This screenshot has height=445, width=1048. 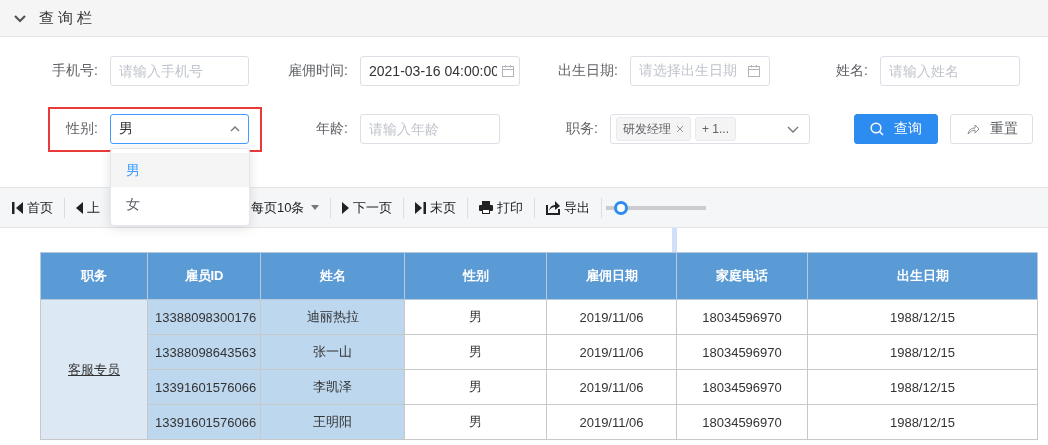 I want to click on select-field: 男, so click(x=179, y=129).